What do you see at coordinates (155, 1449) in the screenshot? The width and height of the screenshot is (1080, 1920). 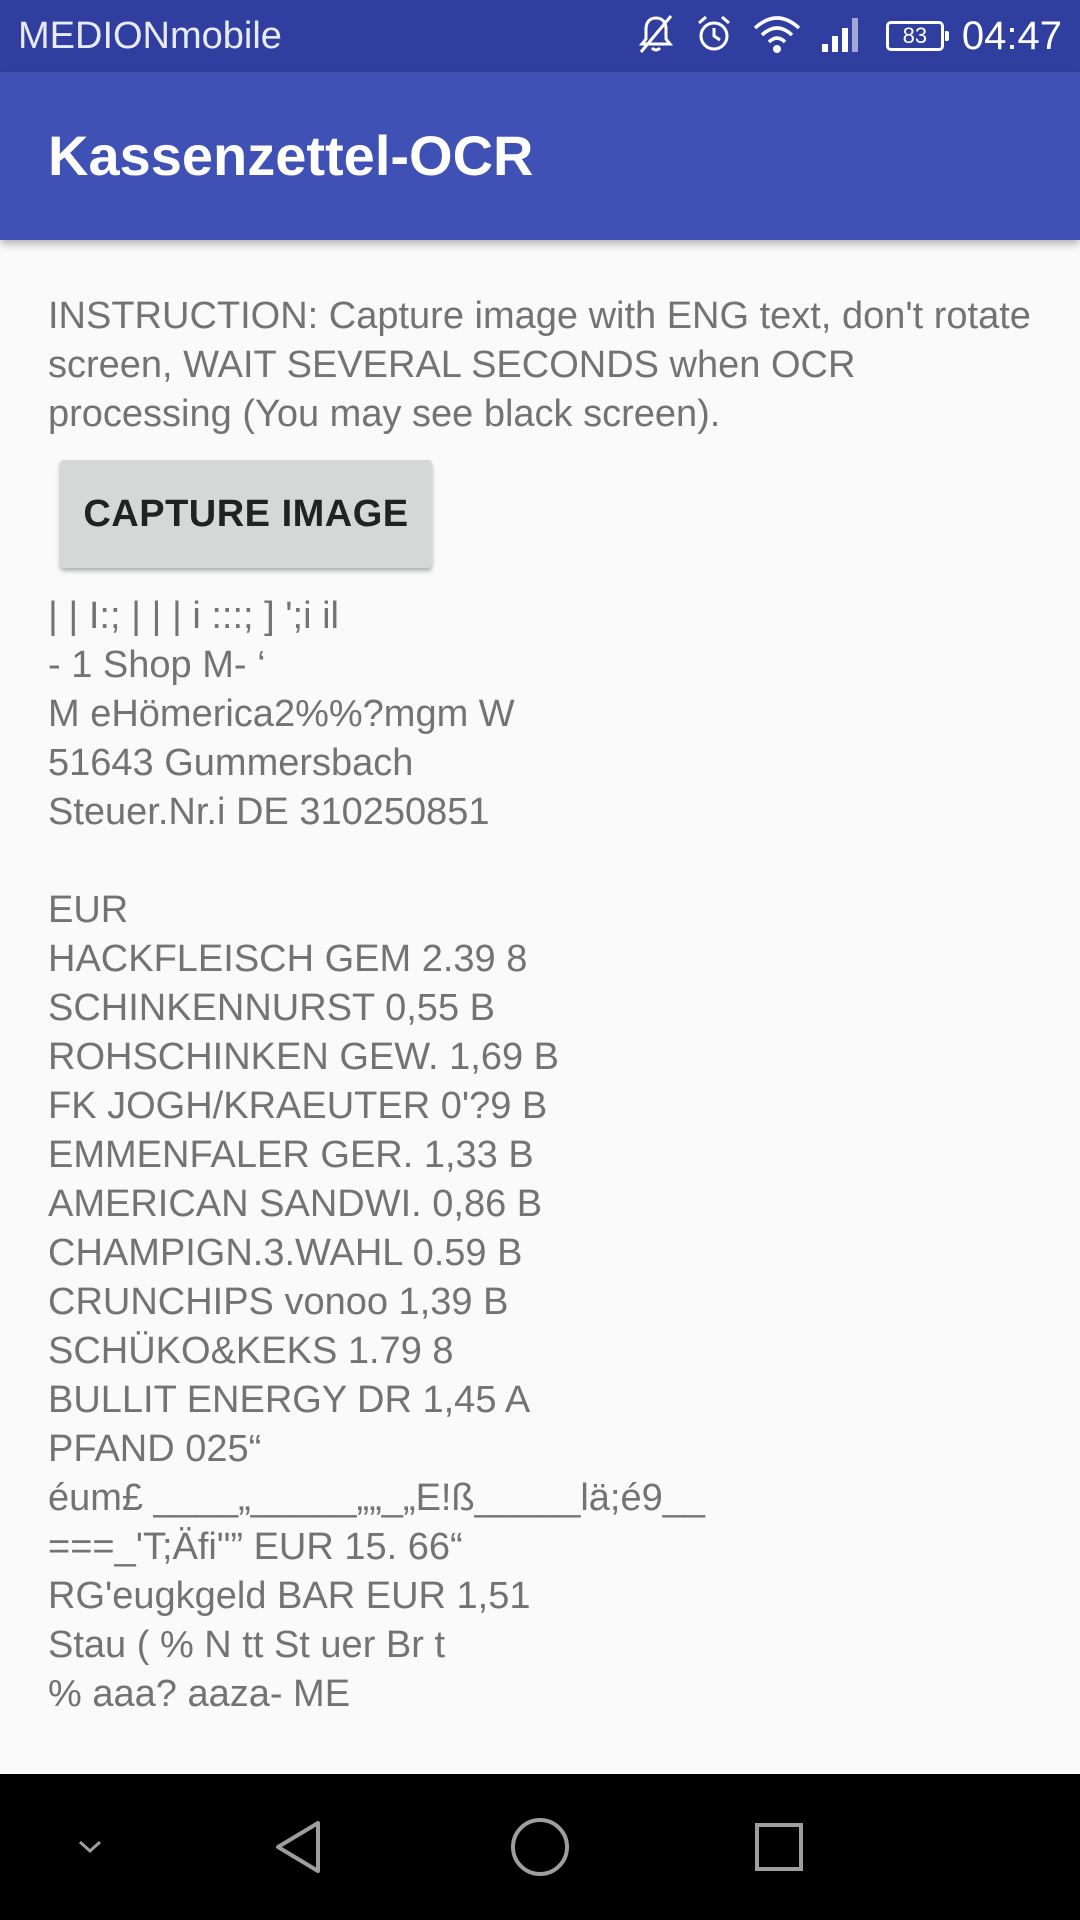 I see `ocr-line: PFAND 025“` at bounding box center [155, 1449].